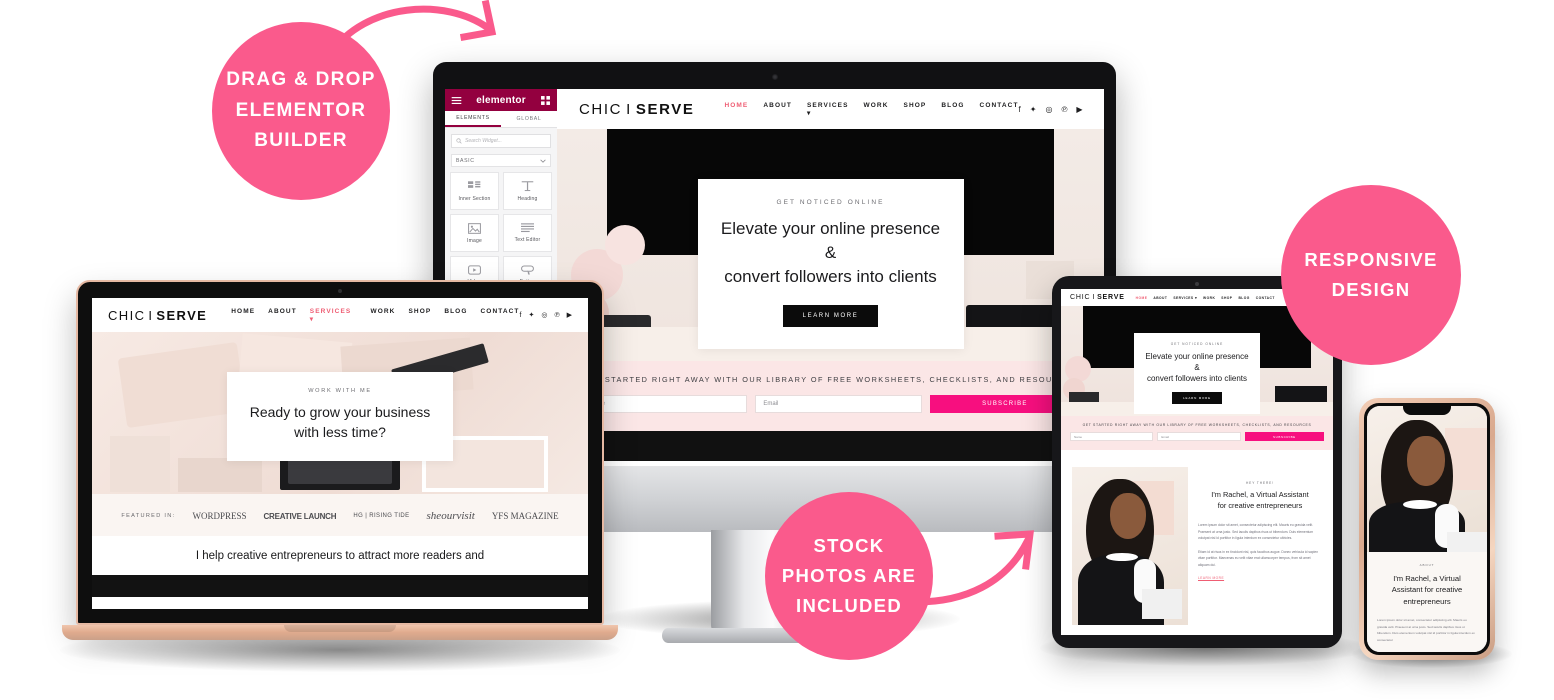 The image size is (1554, 700). Describe the element at coordinates (527, 228) in the screenshot. I see `lines-icon` at that location.